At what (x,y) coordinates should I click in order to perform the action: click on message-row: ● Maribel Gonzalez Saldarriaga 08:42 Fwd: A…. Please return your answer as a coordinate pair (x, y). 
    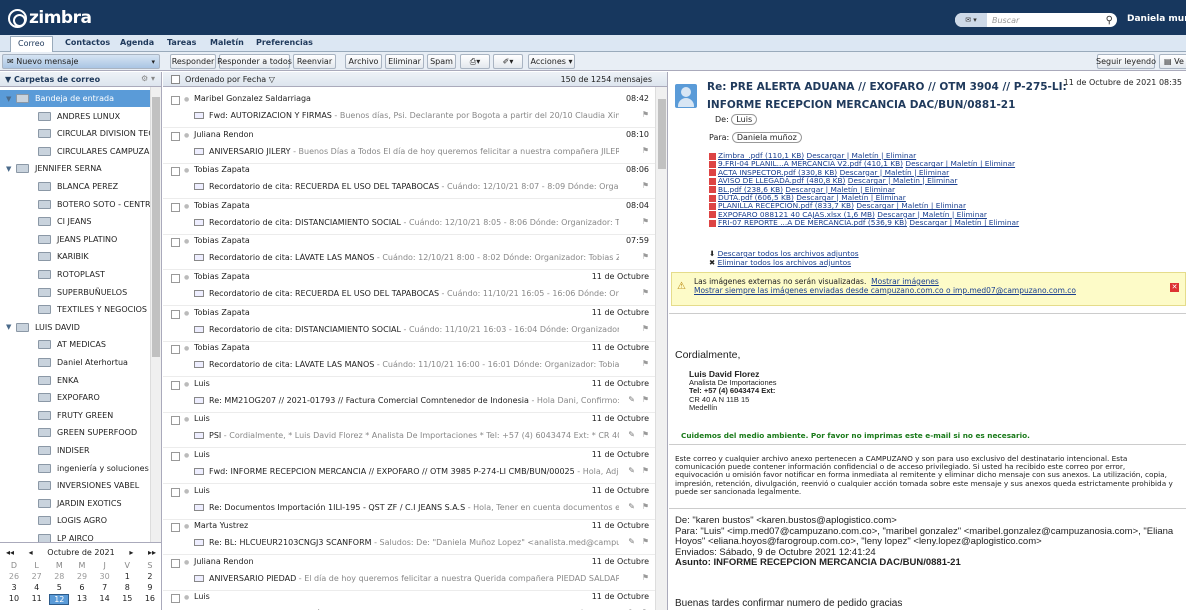
    Looking at the image, I should click on (409, 109).